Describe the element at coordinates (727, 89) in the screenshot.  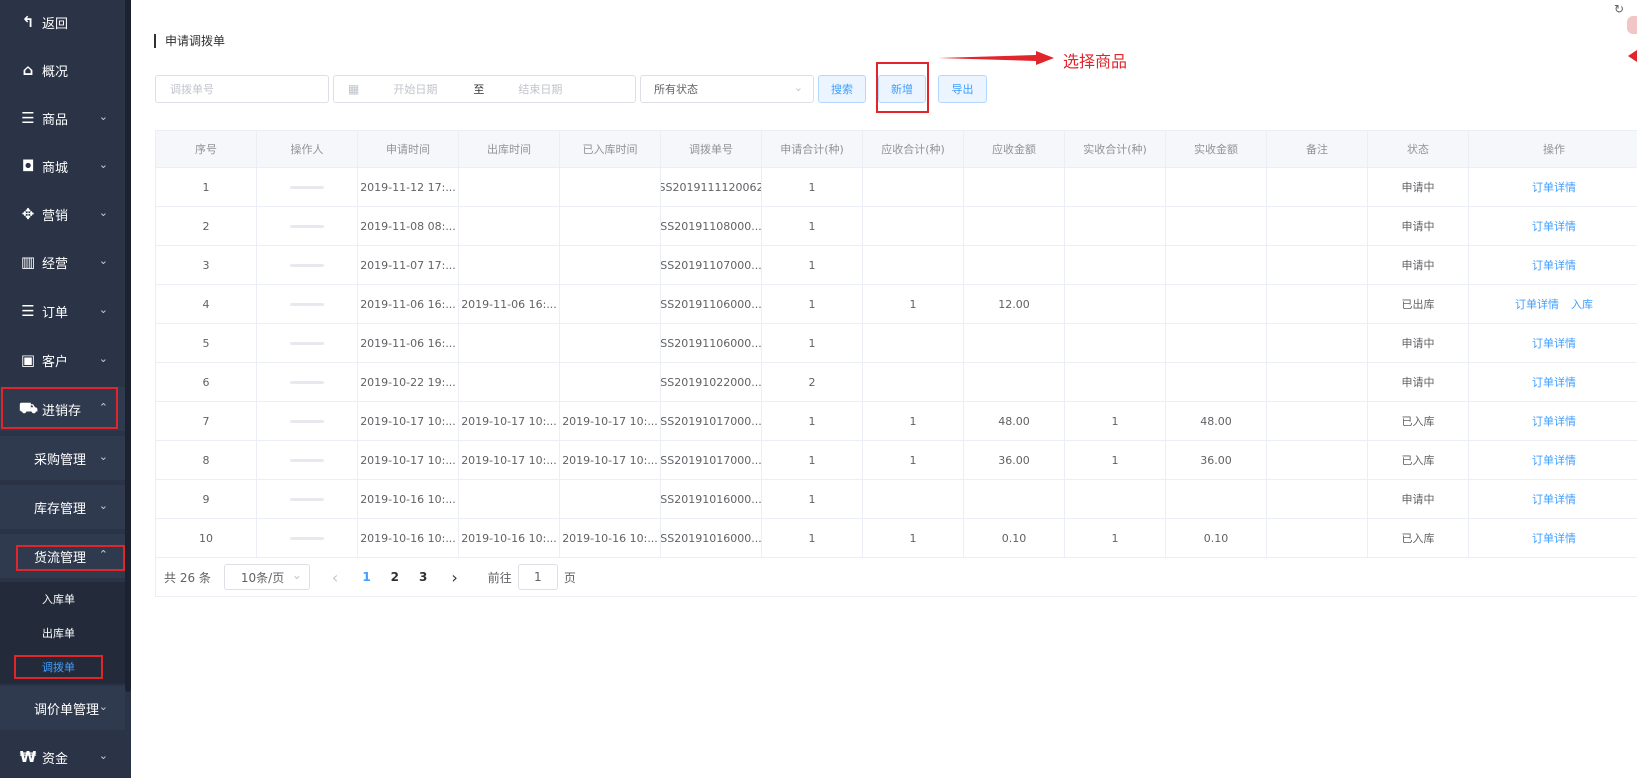
I see `status-select: 所有状态 ⌄` at that location.